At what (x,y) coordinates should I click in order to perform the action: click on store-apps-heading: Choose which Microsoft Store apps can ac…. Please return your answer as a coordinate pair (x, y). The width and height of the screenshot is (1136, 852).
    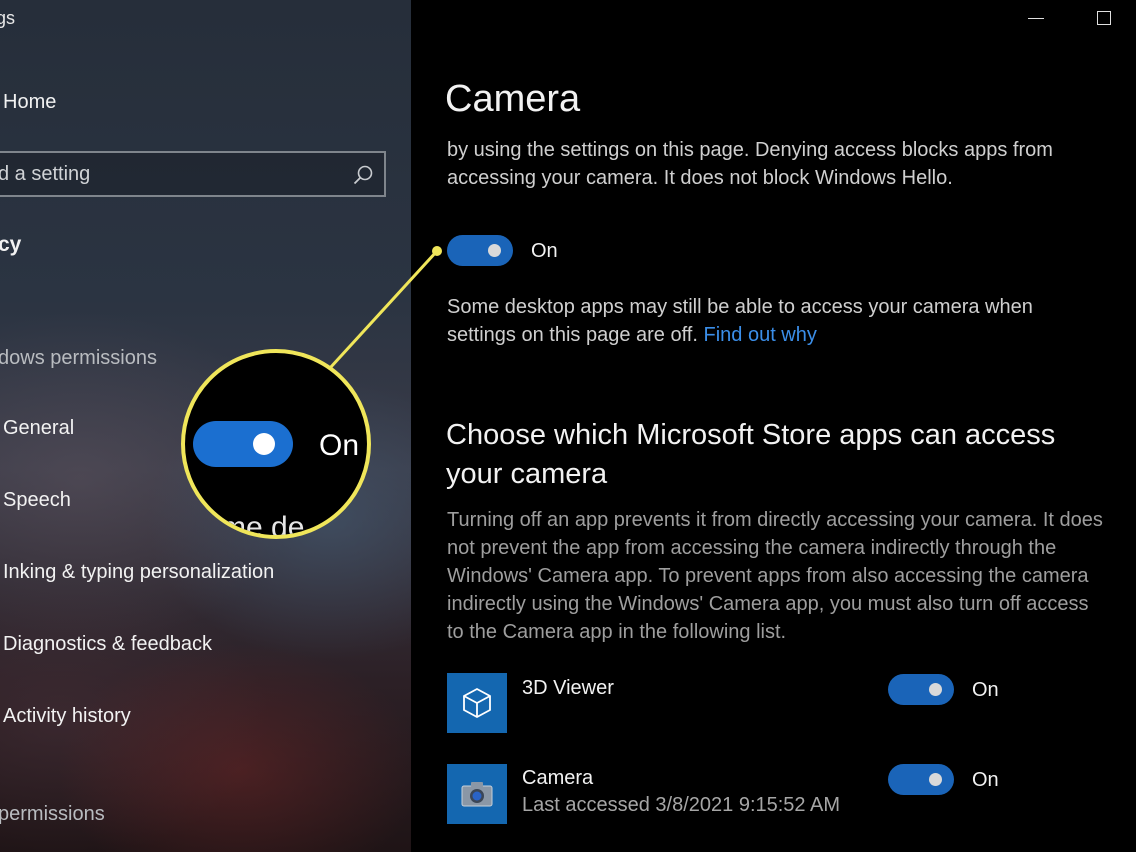
    Looking at the image, I should click on (751, 454).